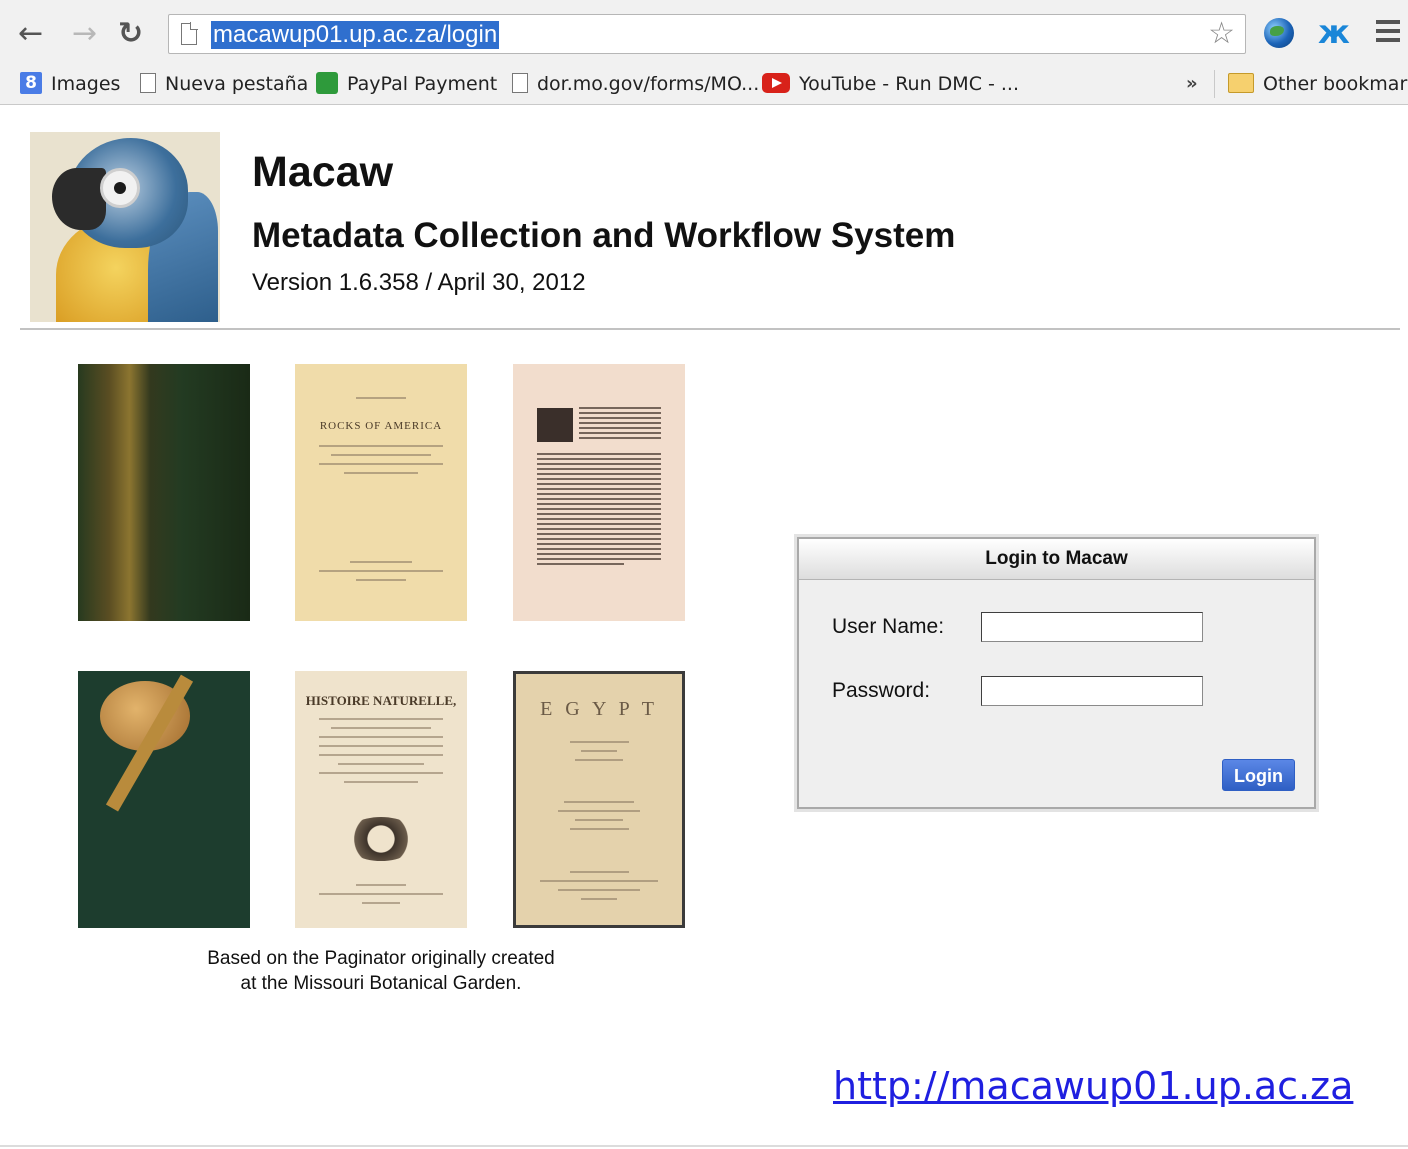  What do you see at coordinates (1056, 559) in the screenshot?
I see `login-panel-title: Login to Macaw` at bounding box center [1056, 559].